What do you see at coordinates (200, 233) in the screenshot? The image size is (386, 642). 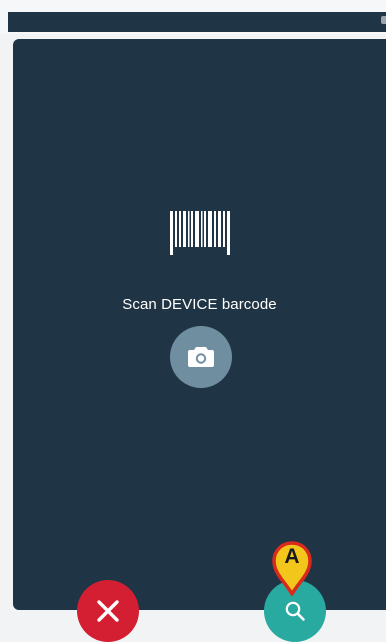 I see `barcode-icon` at bounding box center [200, 233].